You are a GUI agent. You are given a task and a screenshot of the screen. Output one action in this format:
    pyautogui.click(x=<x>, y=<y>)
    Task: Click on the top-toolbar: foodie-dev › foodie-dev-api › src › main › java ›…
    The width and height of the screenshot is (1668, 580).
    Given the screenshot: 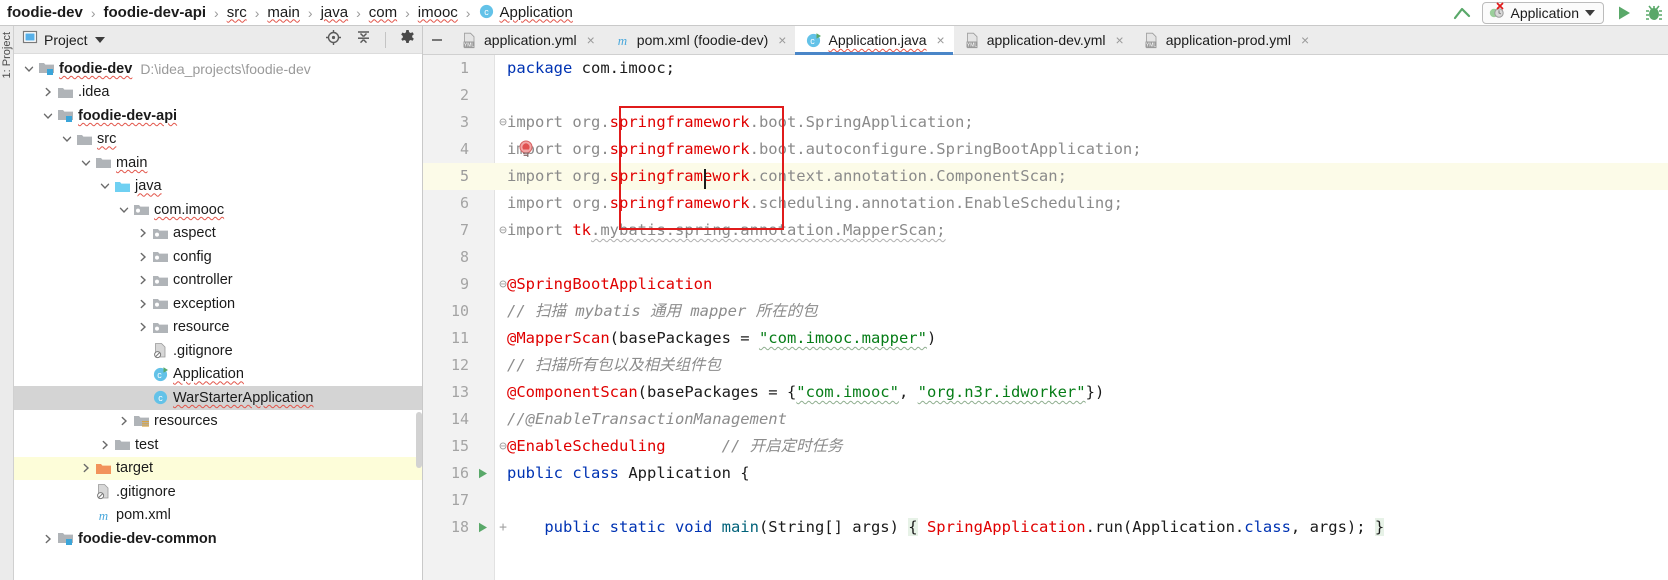 What is the action you would take?
    pyautogui.click(x=834, y=13)
    